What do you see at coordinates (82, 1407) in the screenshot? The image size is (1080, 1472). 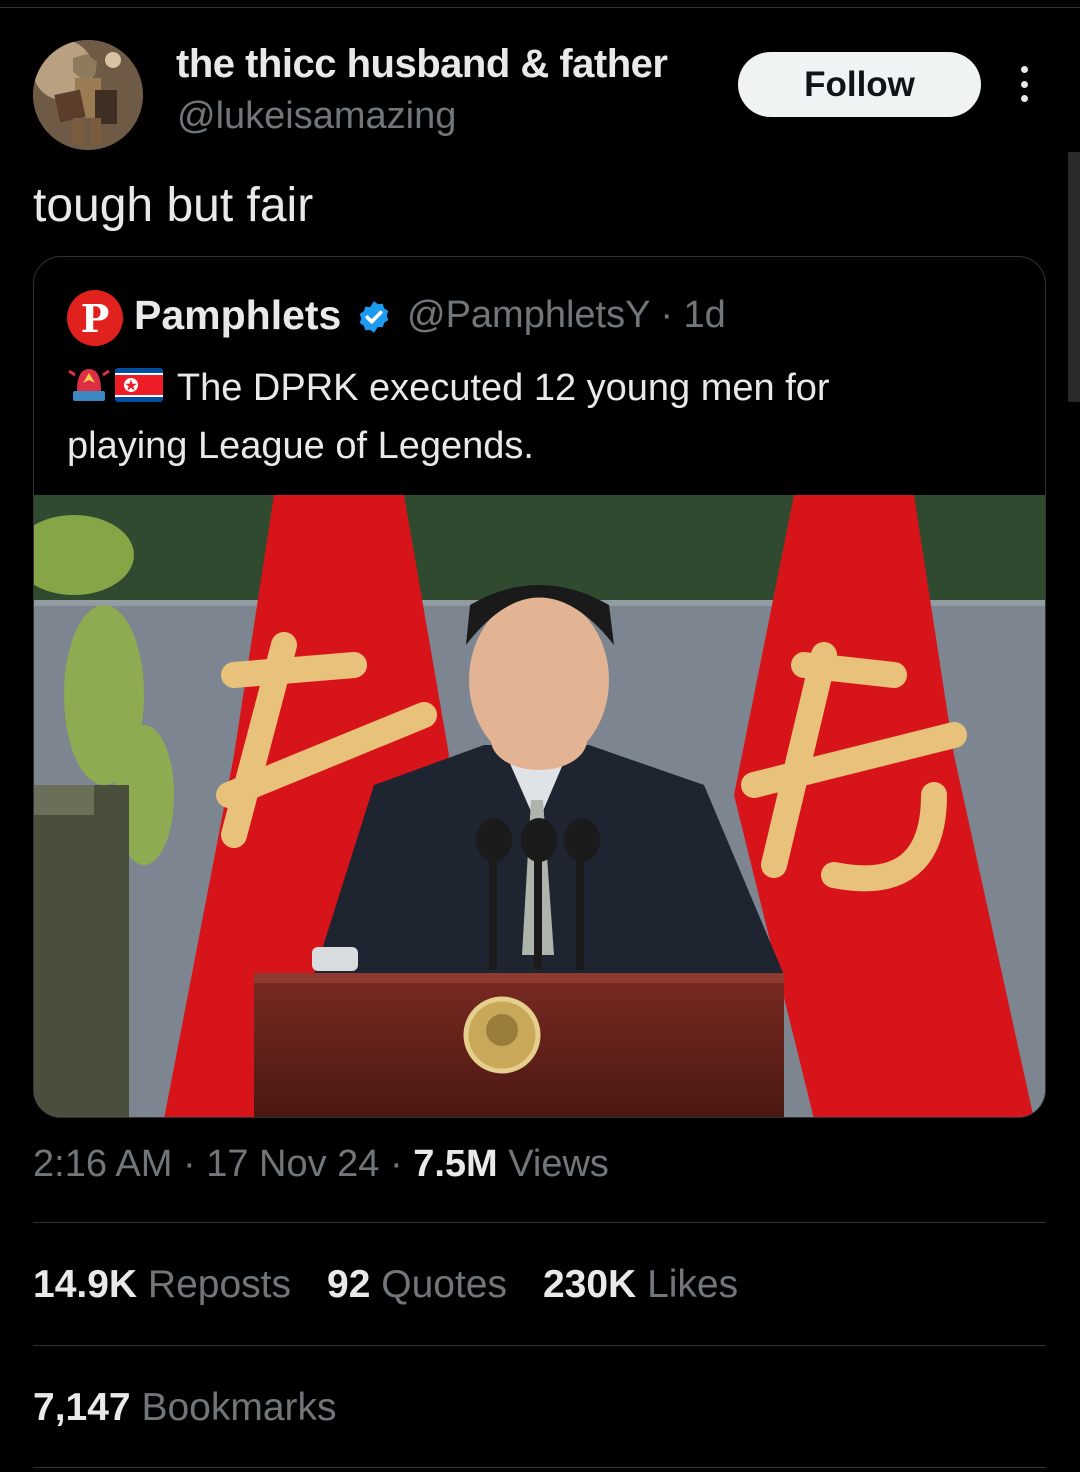 I see `bookmarks-count: 7,147` at bounding box center [82, 1407].